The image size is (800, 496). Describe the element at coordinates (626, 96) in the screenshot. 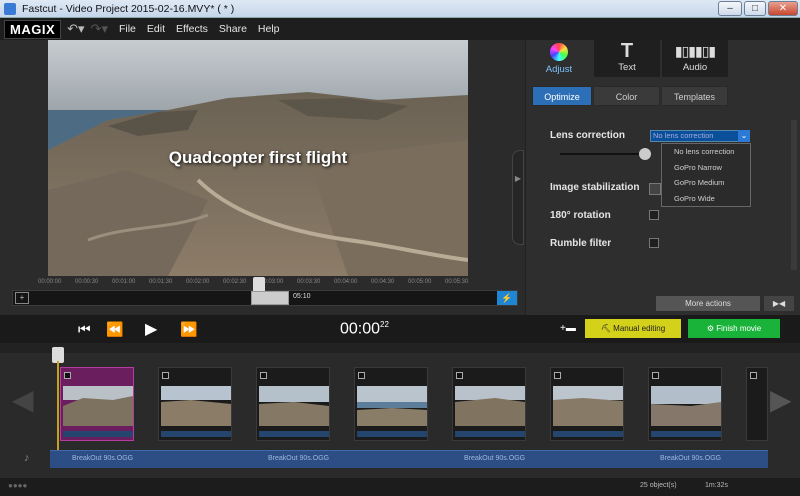

I see `subtab-color: Color` at that location.